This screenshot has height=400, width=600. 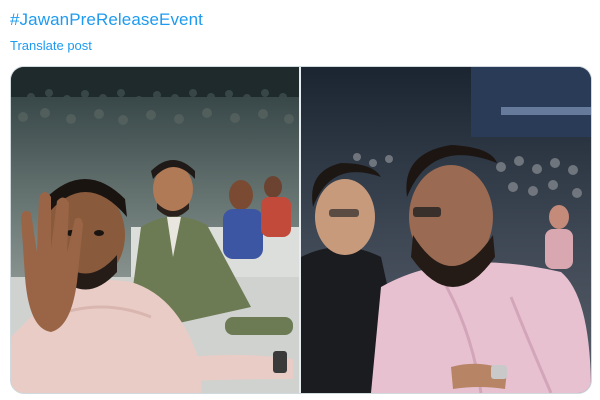 I want to click on translate-post-link: Translate post, so click(x=51, y=45).